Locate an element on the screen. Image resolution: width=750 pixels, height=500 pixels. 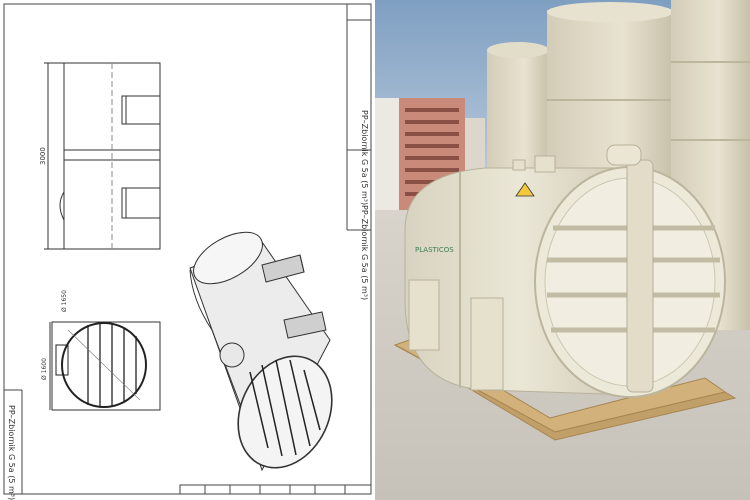
tank-logo: PLASTICOS is located at coordinates (434, 250).